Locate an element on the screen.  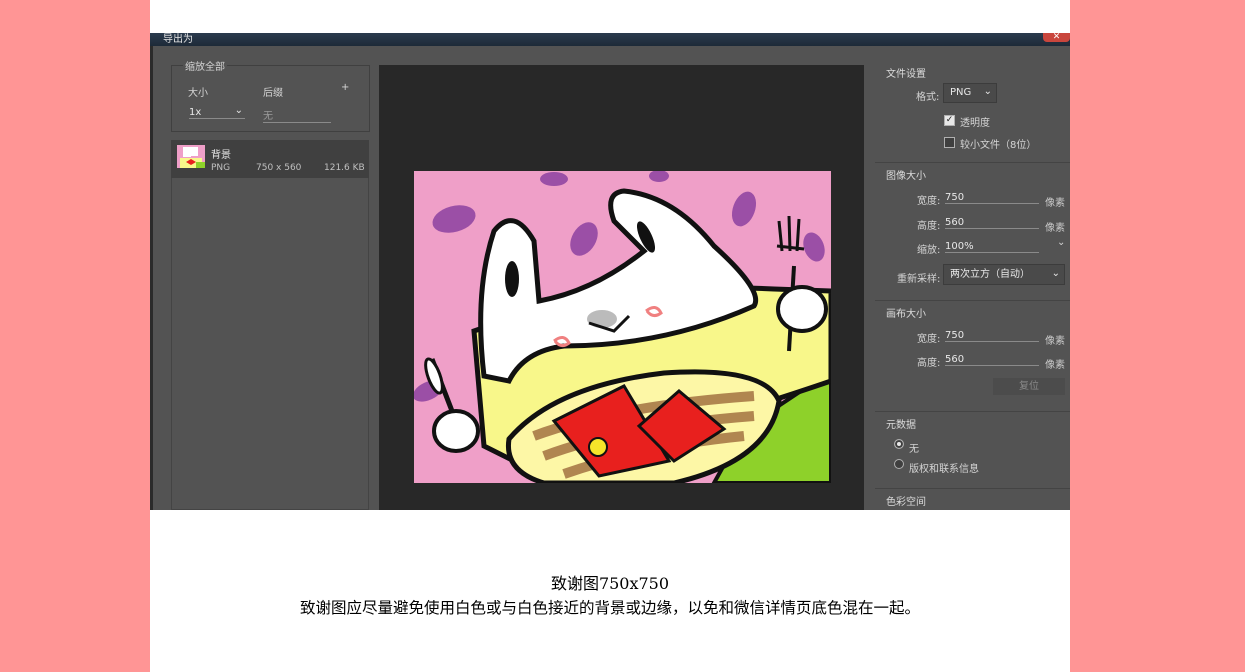
canvas-width-label: 宽度: is located at coordinates (929, 339).